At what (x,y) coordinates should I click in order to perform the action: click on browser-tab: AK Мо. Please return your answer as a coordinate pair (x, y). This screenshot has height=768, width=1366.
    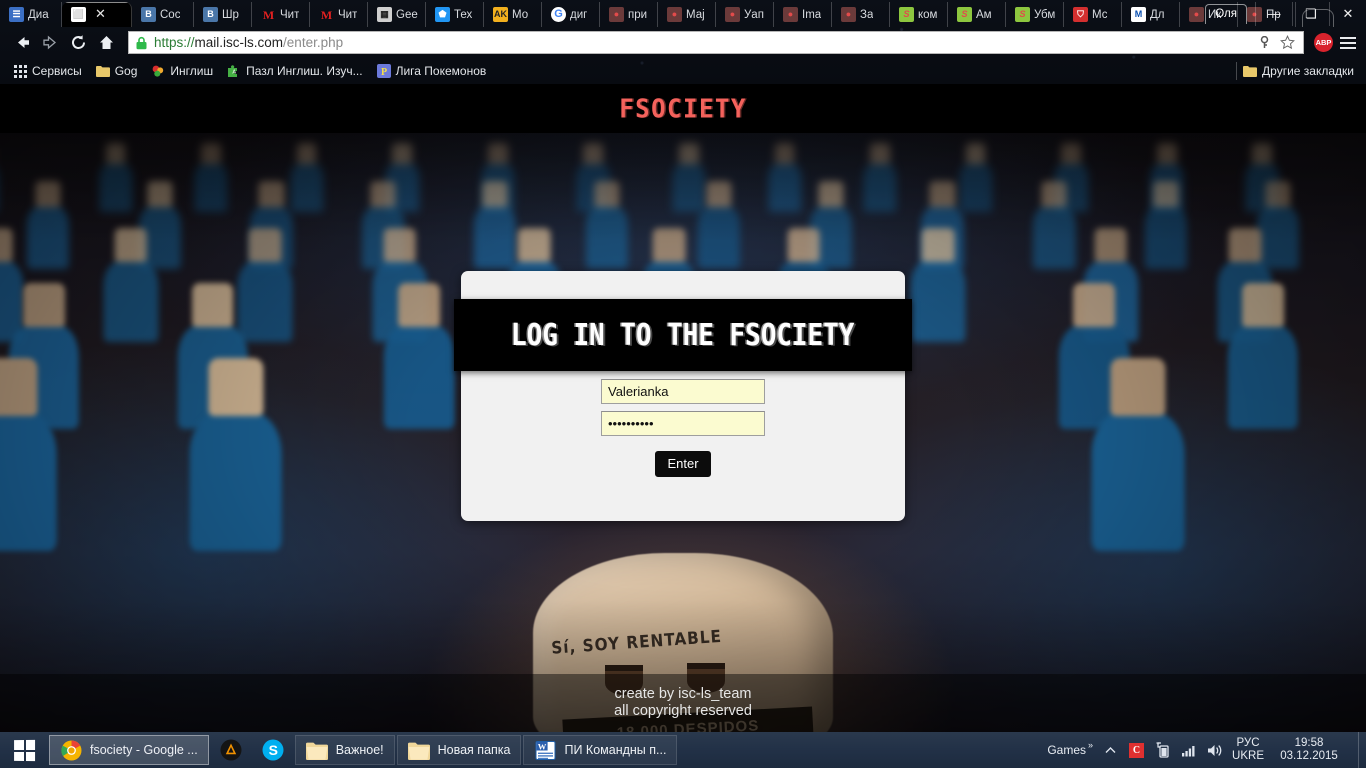
    Looking at the image, I should click on (513, 14).